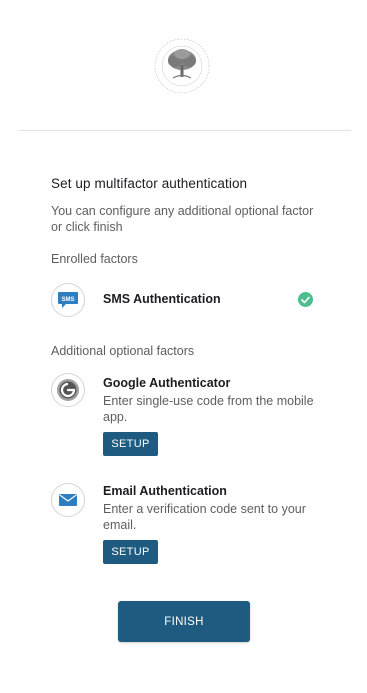 The image size is (367, 693). What do you see at coordinates (123, 351) in the screenshot?
I see `optional-factors-label: Additional optional factors` at bounding box center [123, 351].